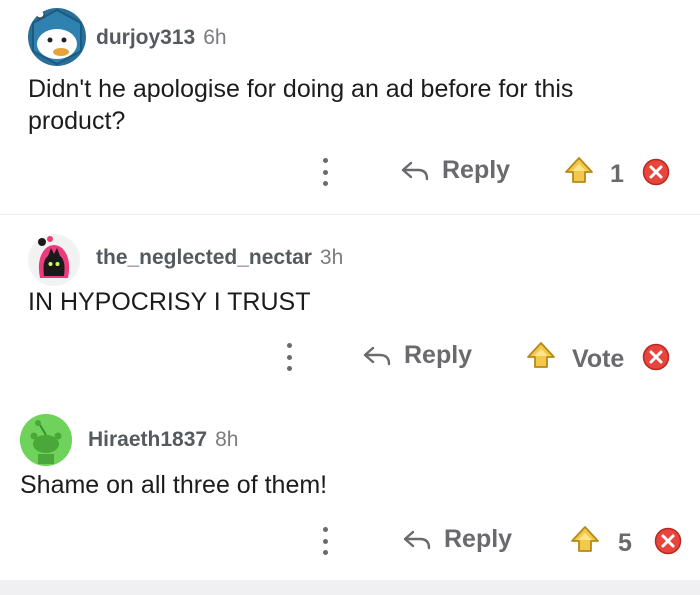 Image resolution: width=700 pixels, height=595 pixels. Describe the element at coordinates (204, 258) in the screenshot. I see `username: the_neglected_nectar` at that location.